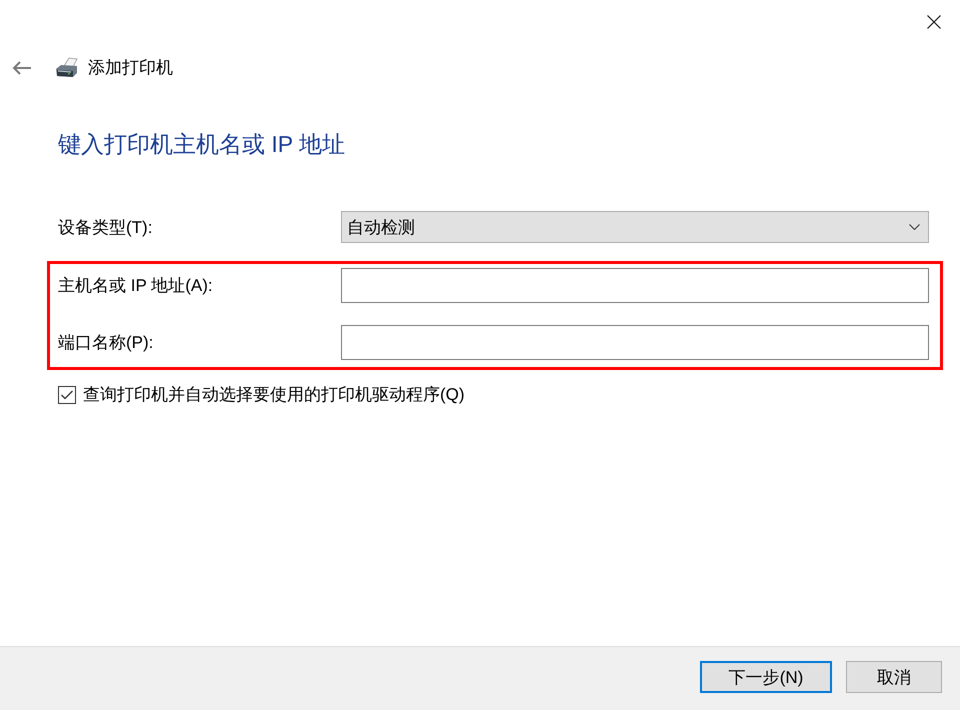 This screenshot has width=960, height=710. What do you see at coordinates (766, 677) in the screenshot?
I see `next-button: 下一步(N)` at bounding box center [766, 677].